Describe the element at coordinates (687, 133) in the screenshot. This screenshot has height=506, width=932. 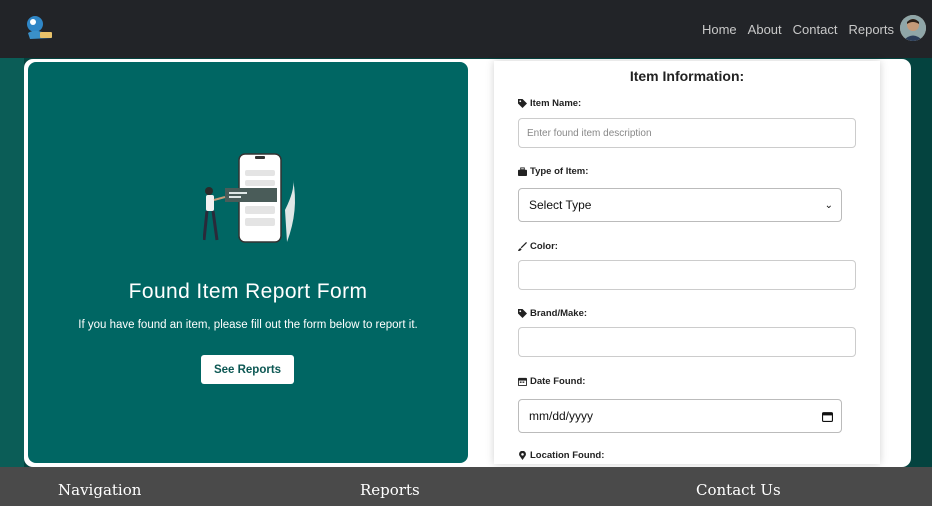
I see `item-name-input` at that location.